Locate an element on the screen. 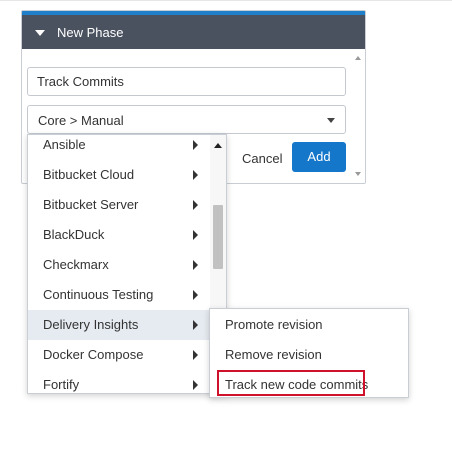 This screenshot has height=465, width=452. phase-name-input: Track Commits is located at coordinates (186, 81).